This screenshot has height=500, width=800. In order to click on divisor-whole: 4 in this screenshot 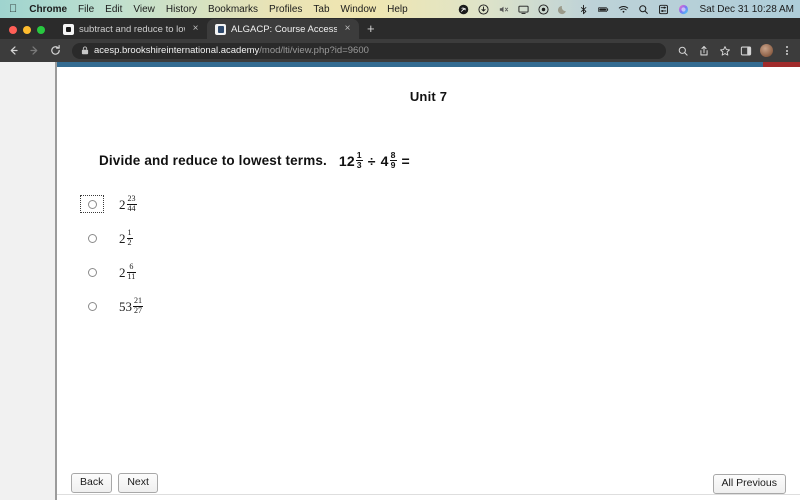, I will do `click(384, 160)`.